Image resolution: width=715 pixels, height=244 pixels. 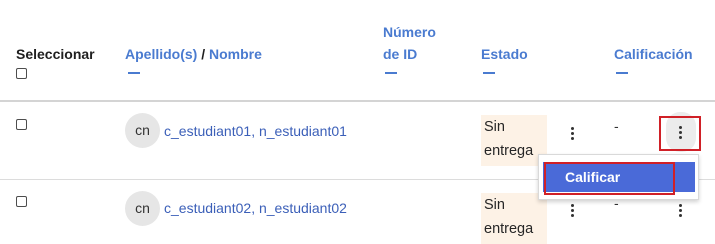 What do you see at coordinates (235, 54) in the screenshot?
I see `sort-name-link: Nombre` at bounding box center [235, 54].